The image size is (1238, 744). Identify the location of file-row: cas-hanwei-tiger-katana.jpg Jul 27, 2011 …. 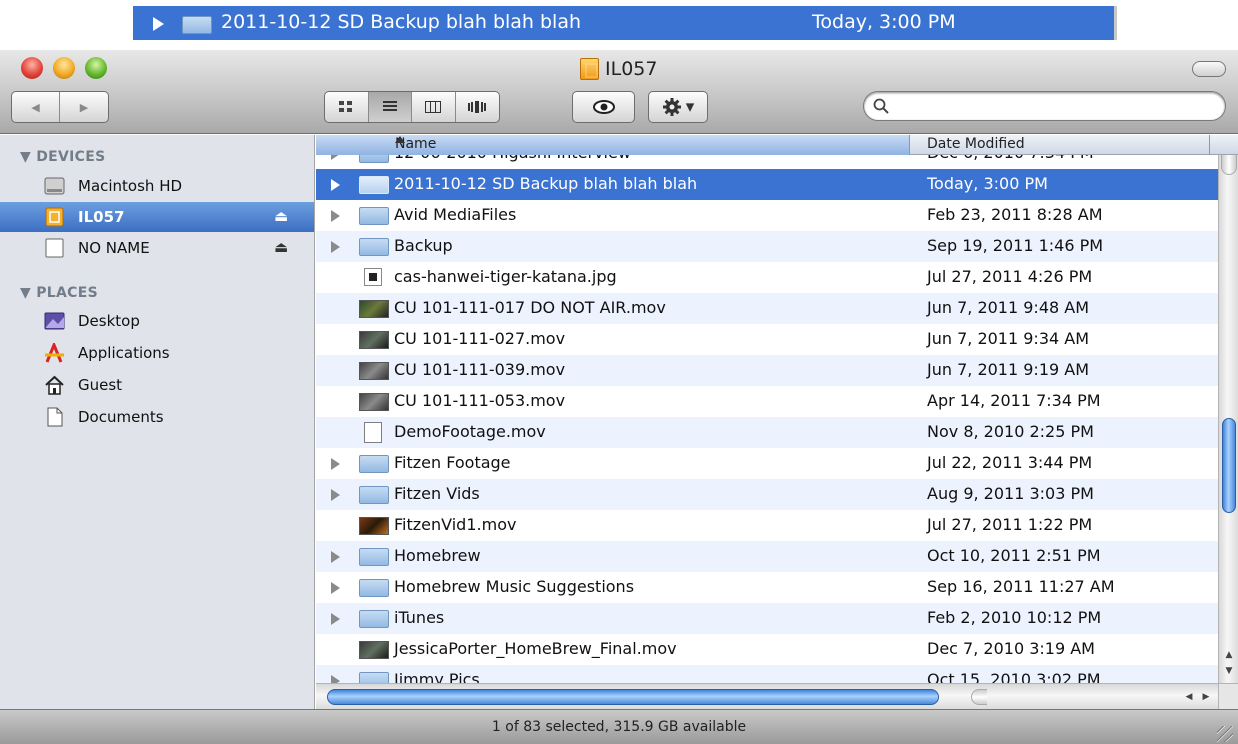
(767, 277).